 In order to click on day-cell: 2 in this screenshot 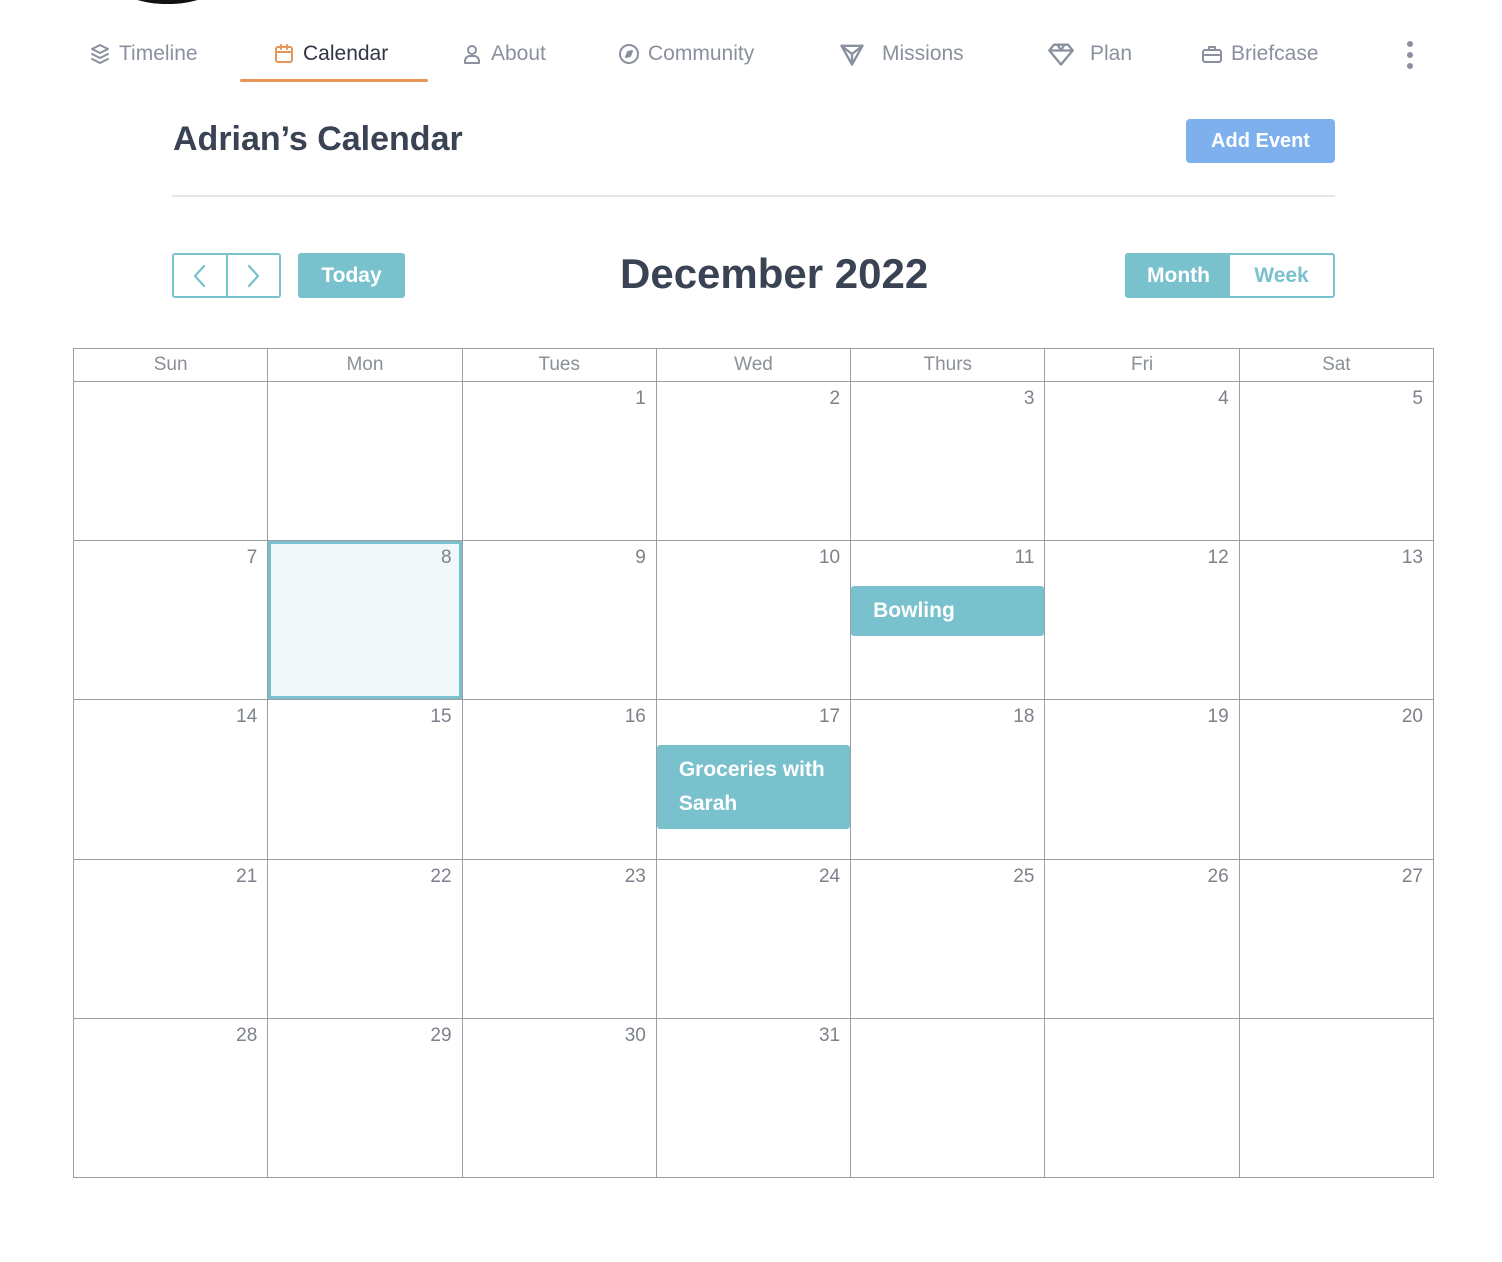, I will do `click(752, 461)`.